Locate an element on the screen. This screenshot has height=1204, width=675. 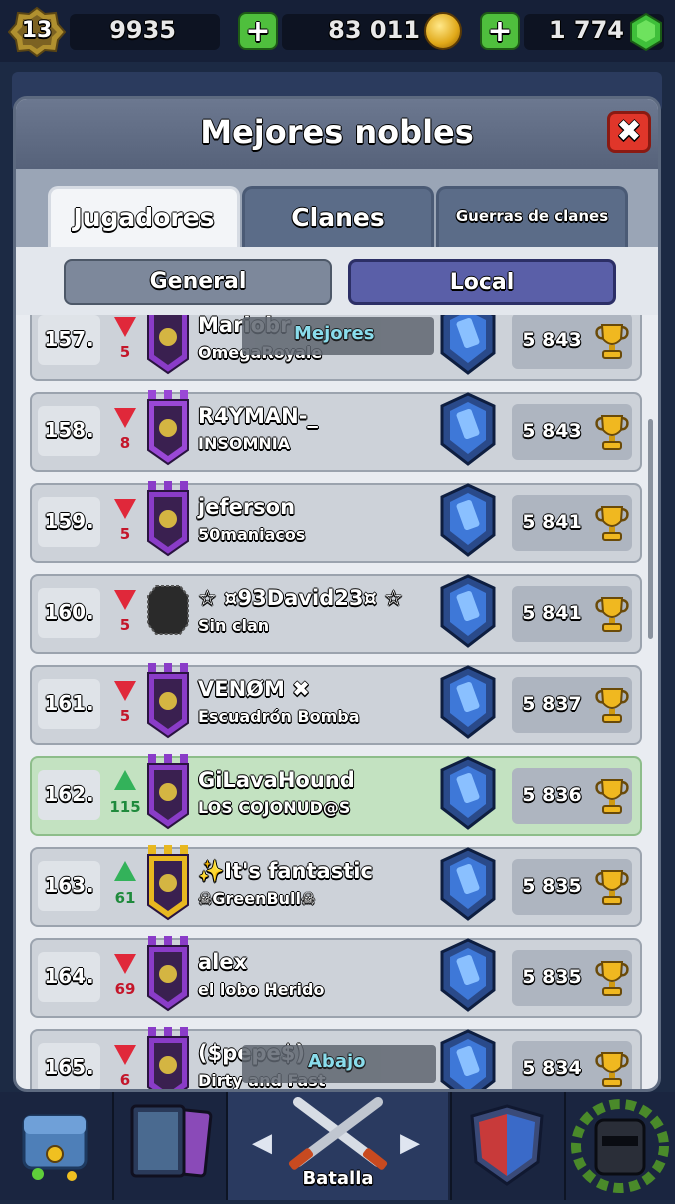
leaderboard-row: 164. 69 alex el lobo Herido 5 835 is located at coordinates (336, 977).